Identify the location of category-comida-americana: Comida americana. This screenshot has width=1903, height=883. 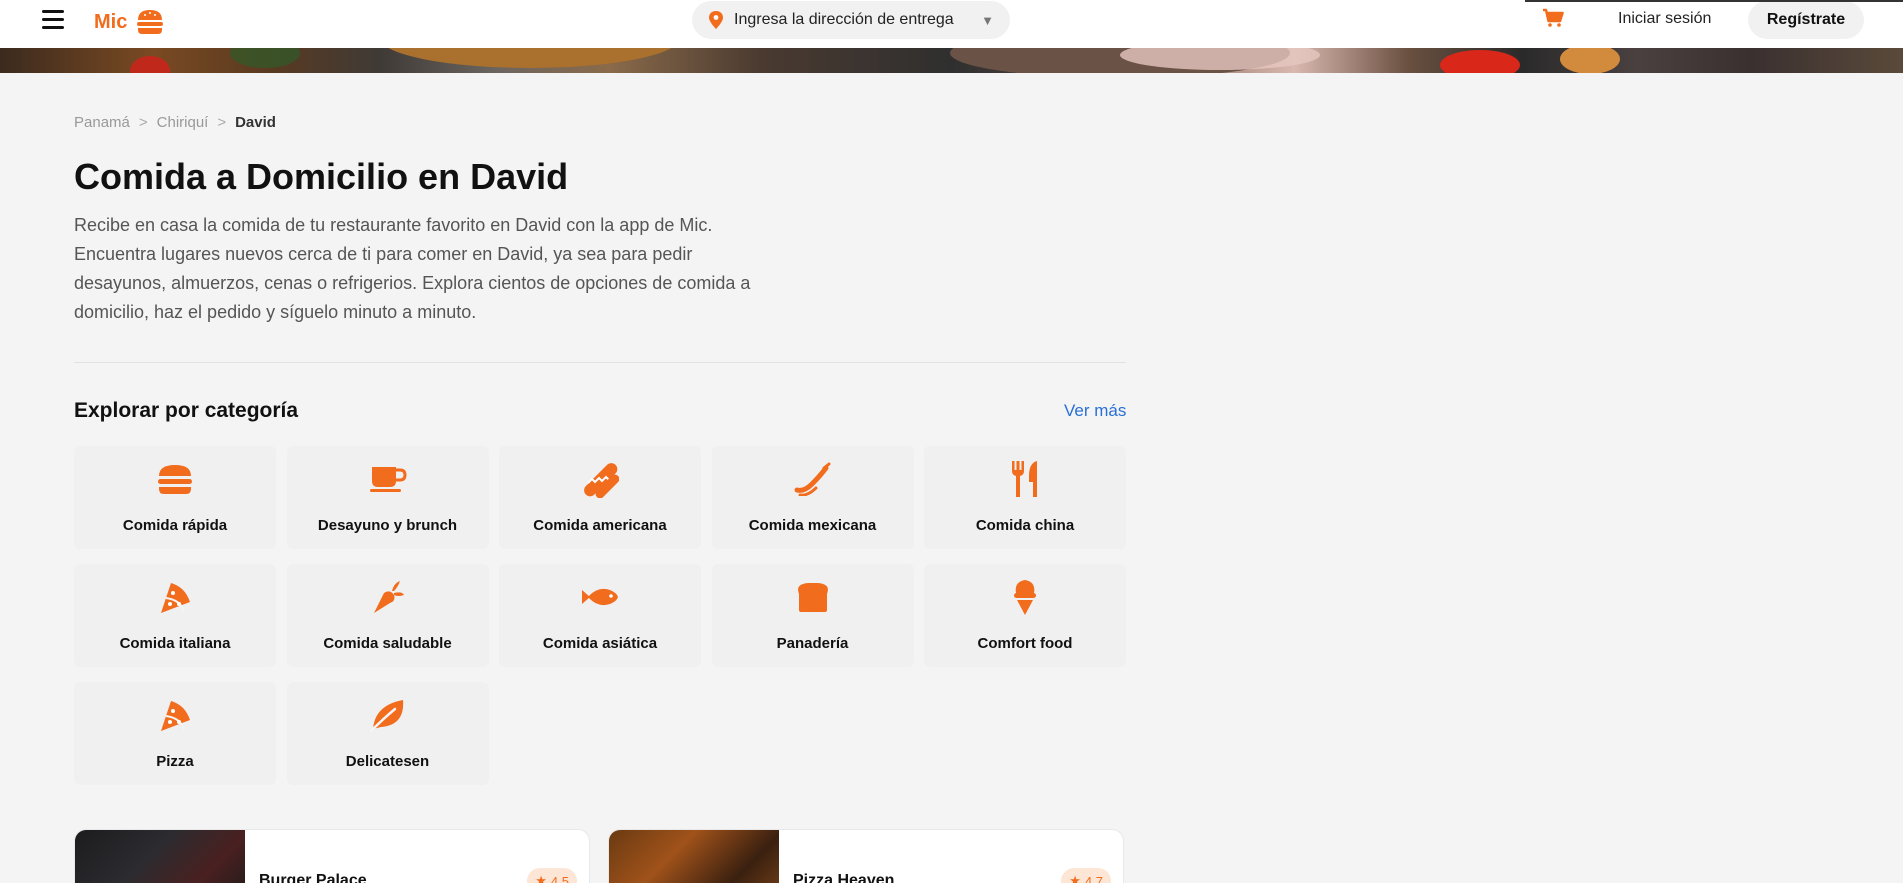
(600, 497).